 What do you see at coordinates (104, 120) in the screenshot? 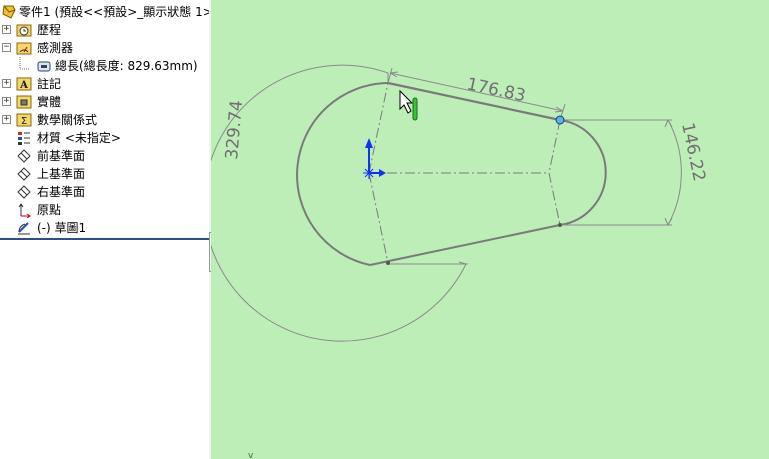
I see `tree-item-equations: + Σ 數學關係式` at bounding box center [104, 120].